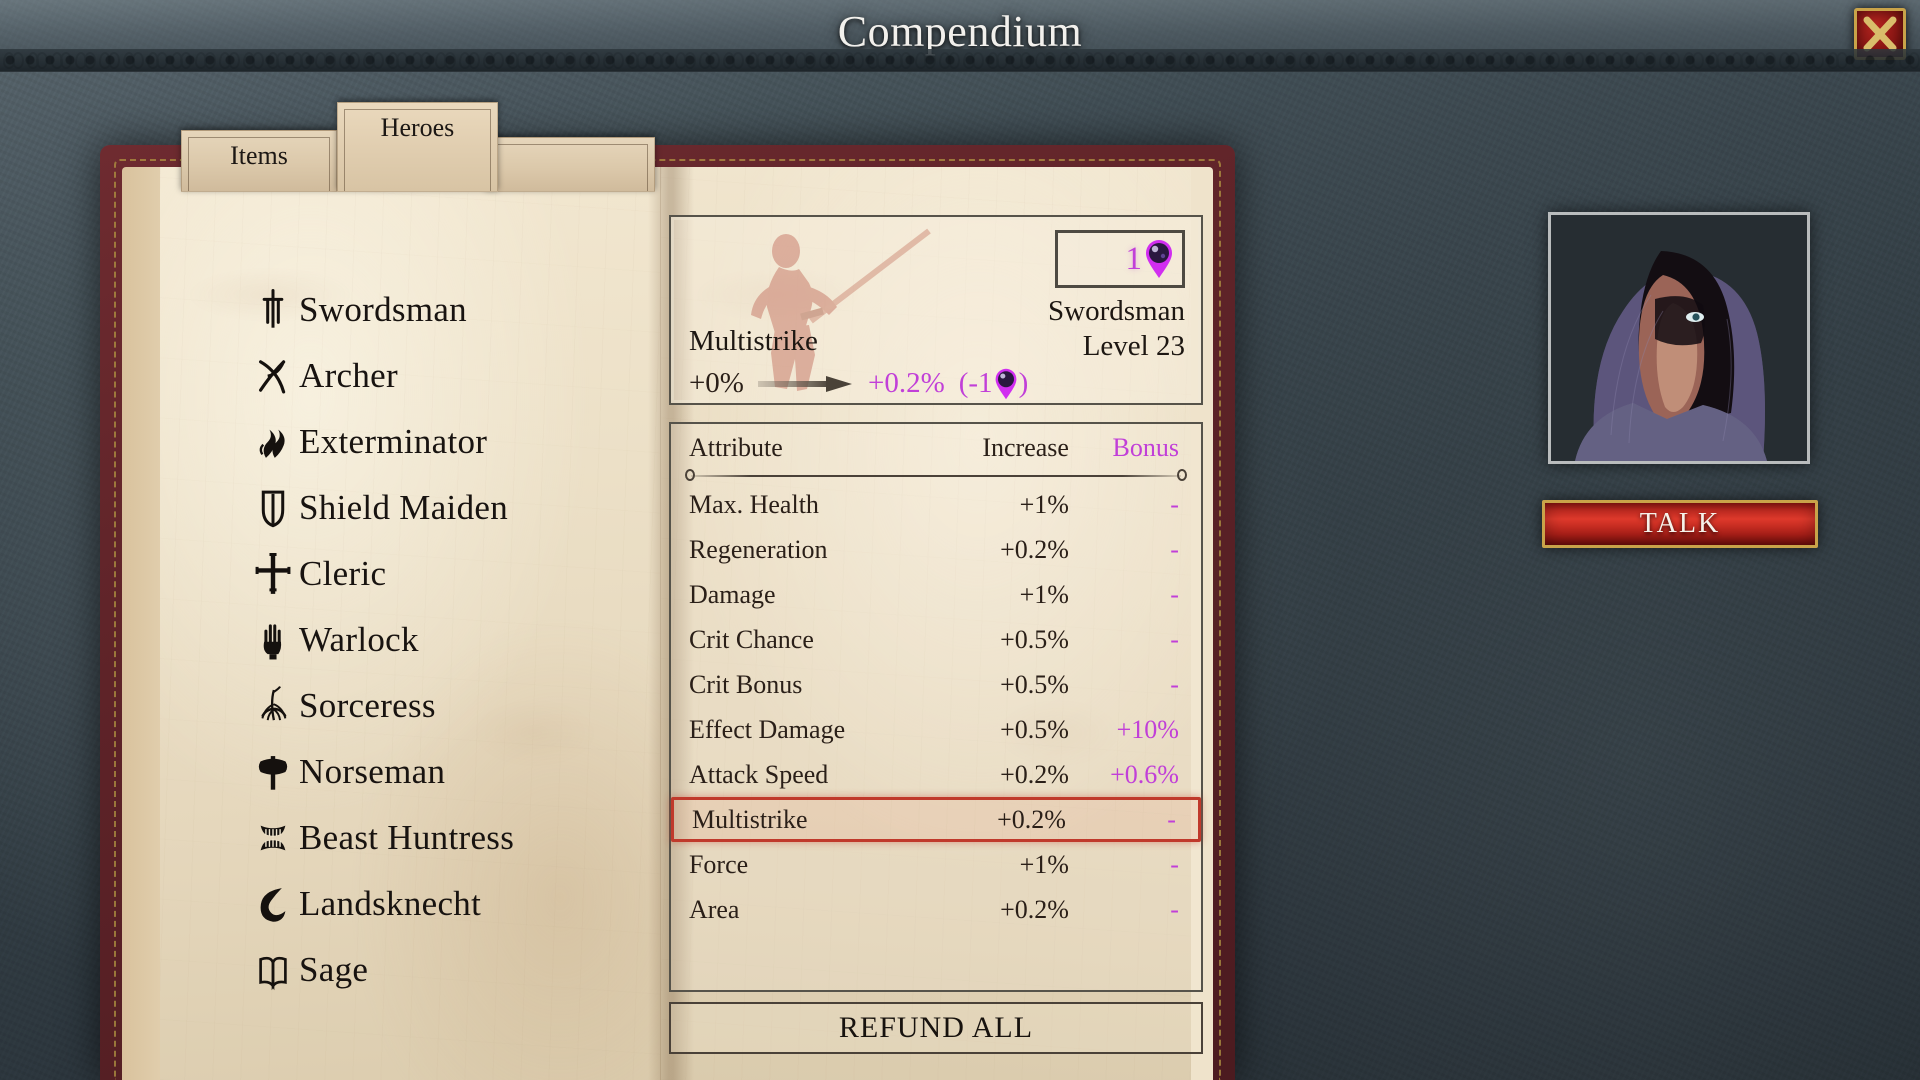 The height and width of the screenshot is (1080, 1920). I want to click on hero-list-item-sorceress: Sorceress, so click(482, 706).